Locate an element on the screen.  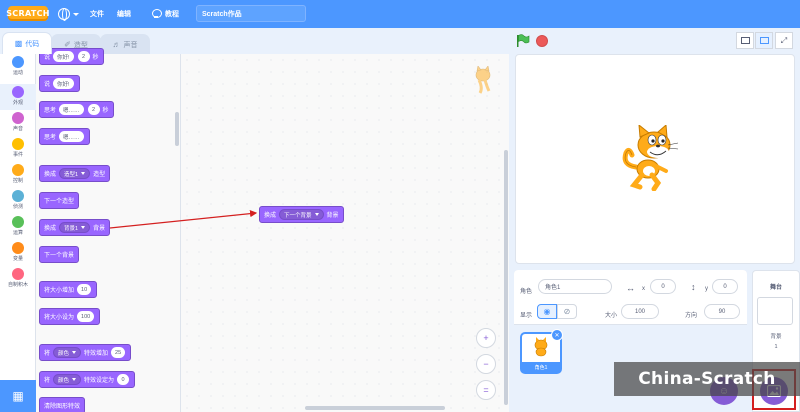
category-looks: 外观 is located at coordinates (18, 97).